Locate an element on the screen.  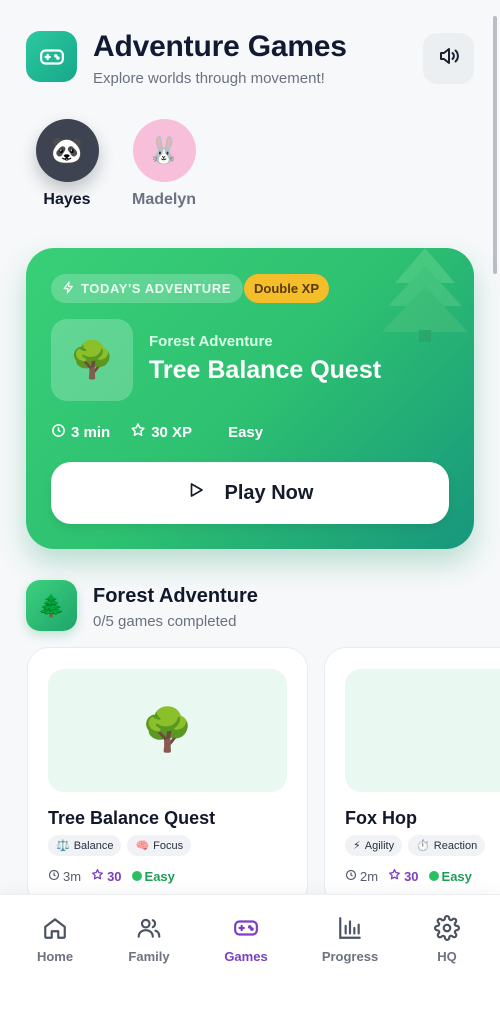
profile-hayes: 🐼 Hayes is located at coordinates (67, 164).